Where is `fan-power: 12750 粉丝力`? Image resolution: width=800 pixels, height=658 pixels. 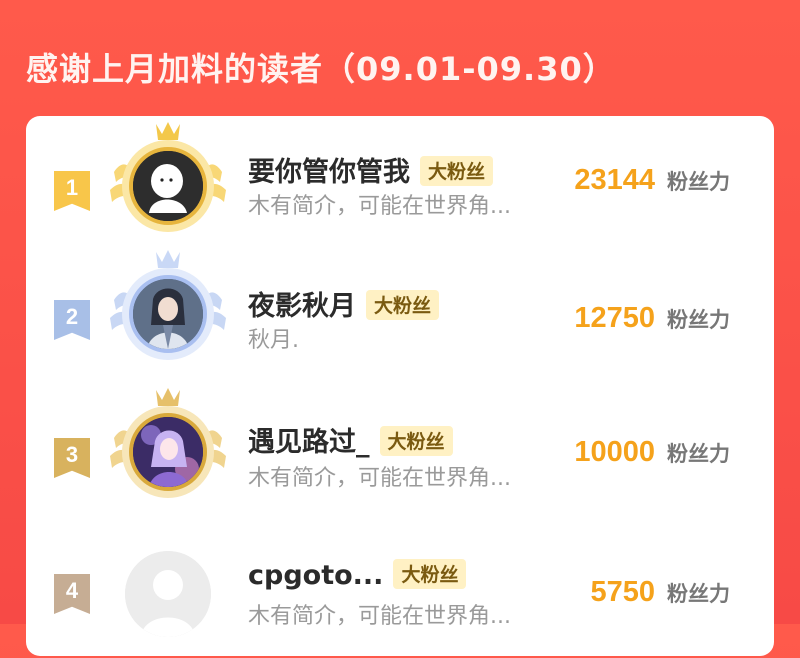 fan-power: 12750 粉丝力 is located at coordinates (652, 318).